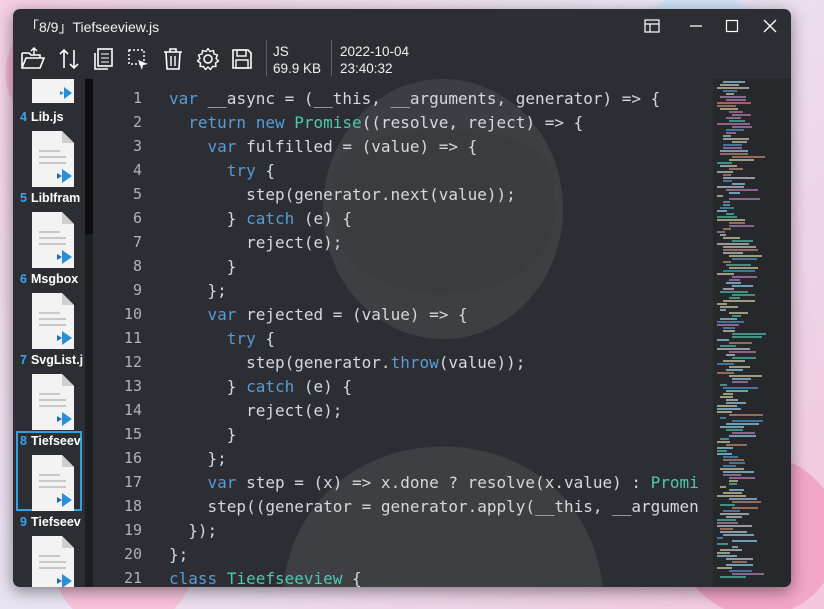  I want to click on list-item: 7 SvgList.j, so click(49, 390).